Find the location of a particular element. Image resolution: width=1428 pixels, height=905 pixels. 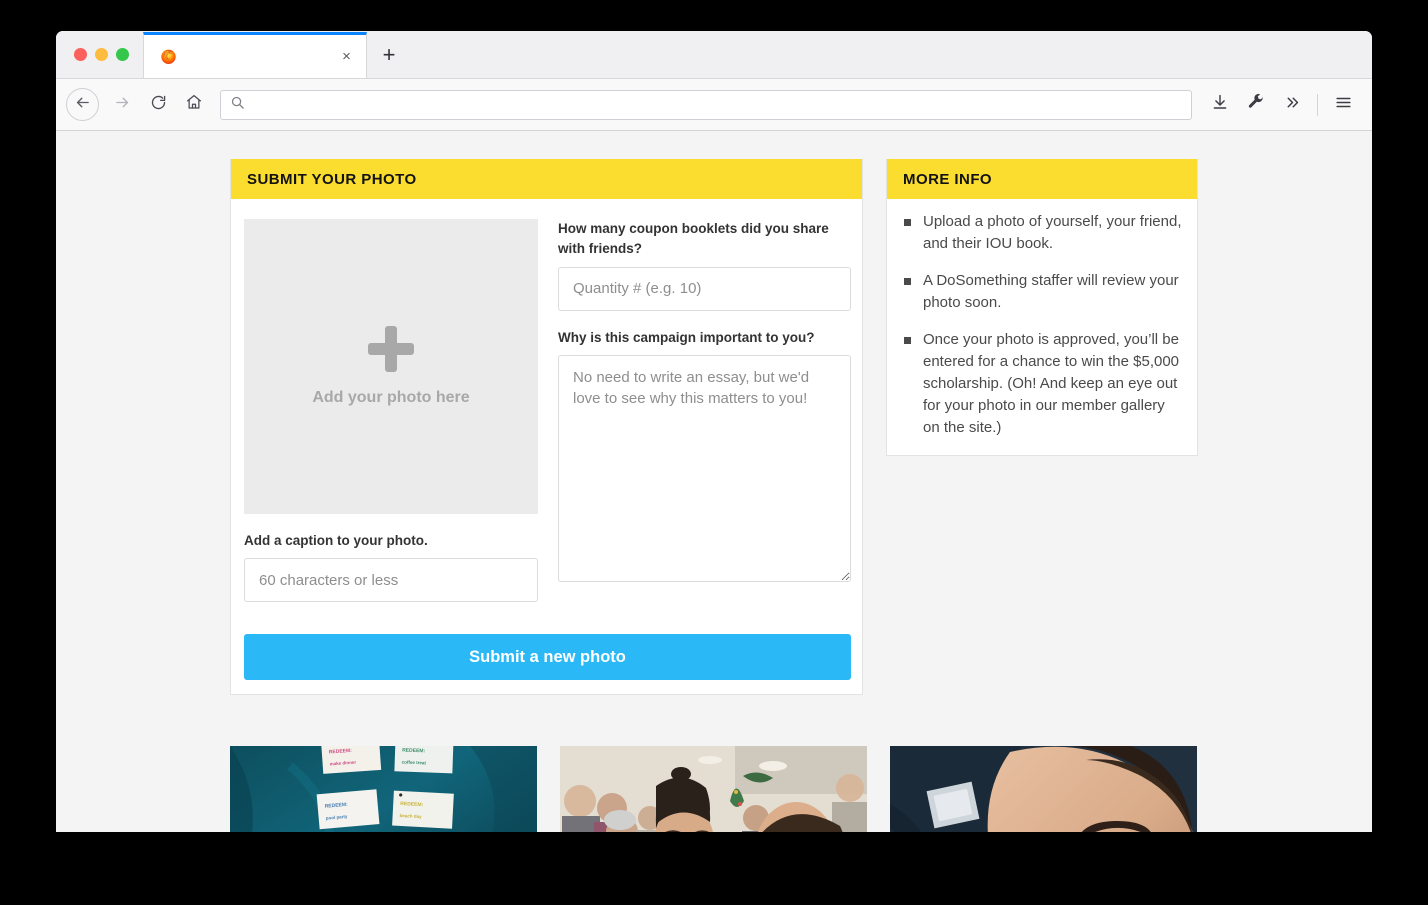

chevron-double-right-icon is located at coordinates (1292, 105).